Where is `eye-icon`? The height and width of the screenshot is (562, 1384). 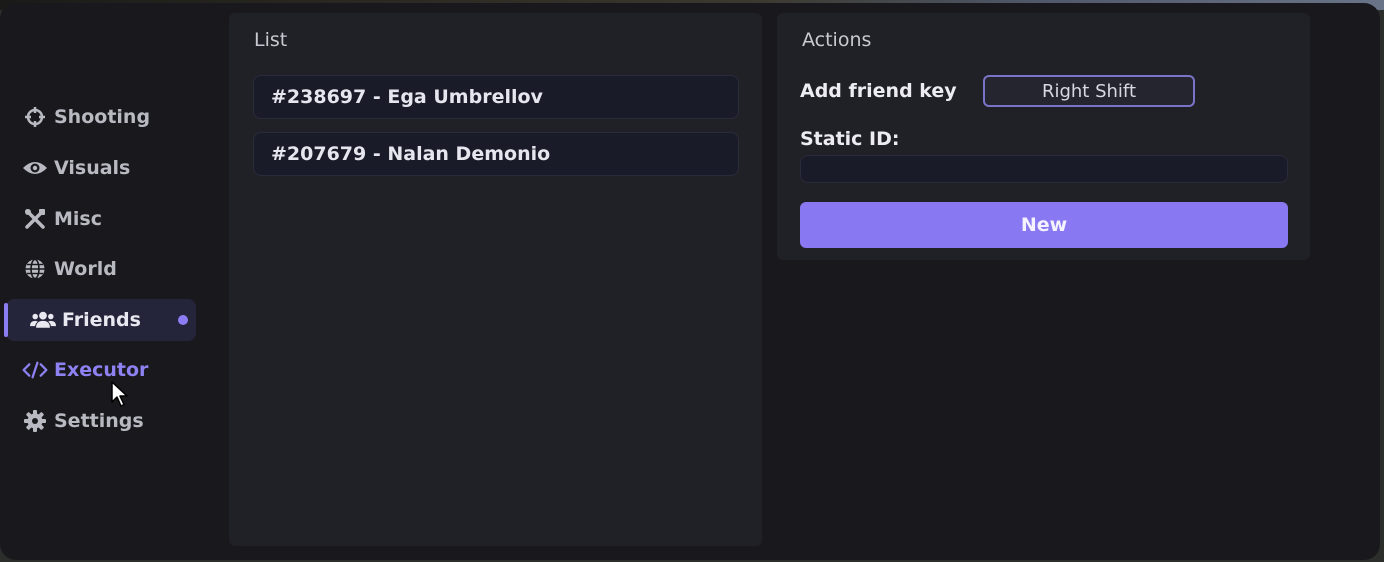
eye-icon is located at coordinates (35, 168).